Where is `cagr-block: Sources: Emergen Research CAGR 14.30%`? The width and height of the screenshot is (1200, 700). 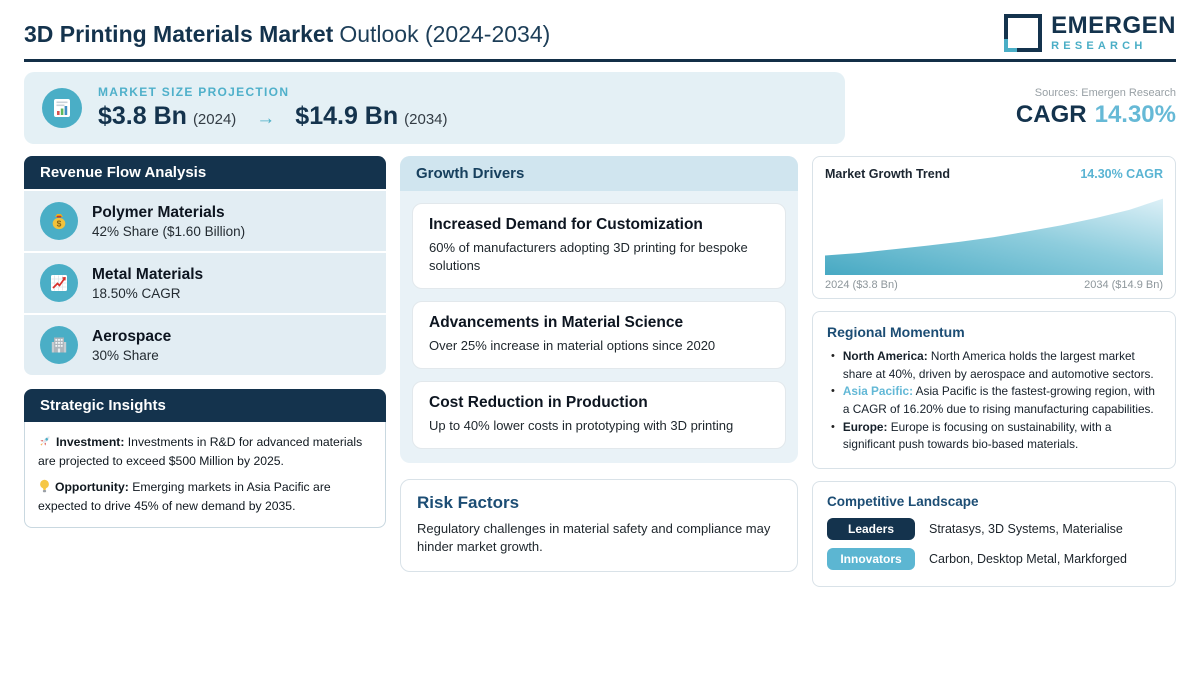 cagr-block: Sources: Emergen Research CAGR 14.30% is located at coordinates (1010, 108).